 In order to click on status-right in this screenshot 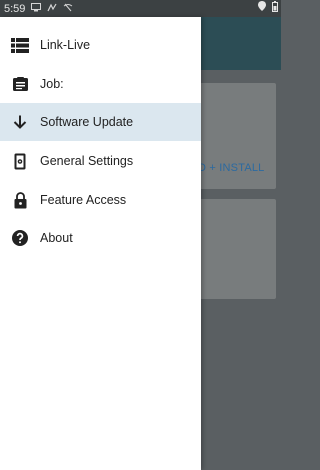, I will do `click(268, 8)`.